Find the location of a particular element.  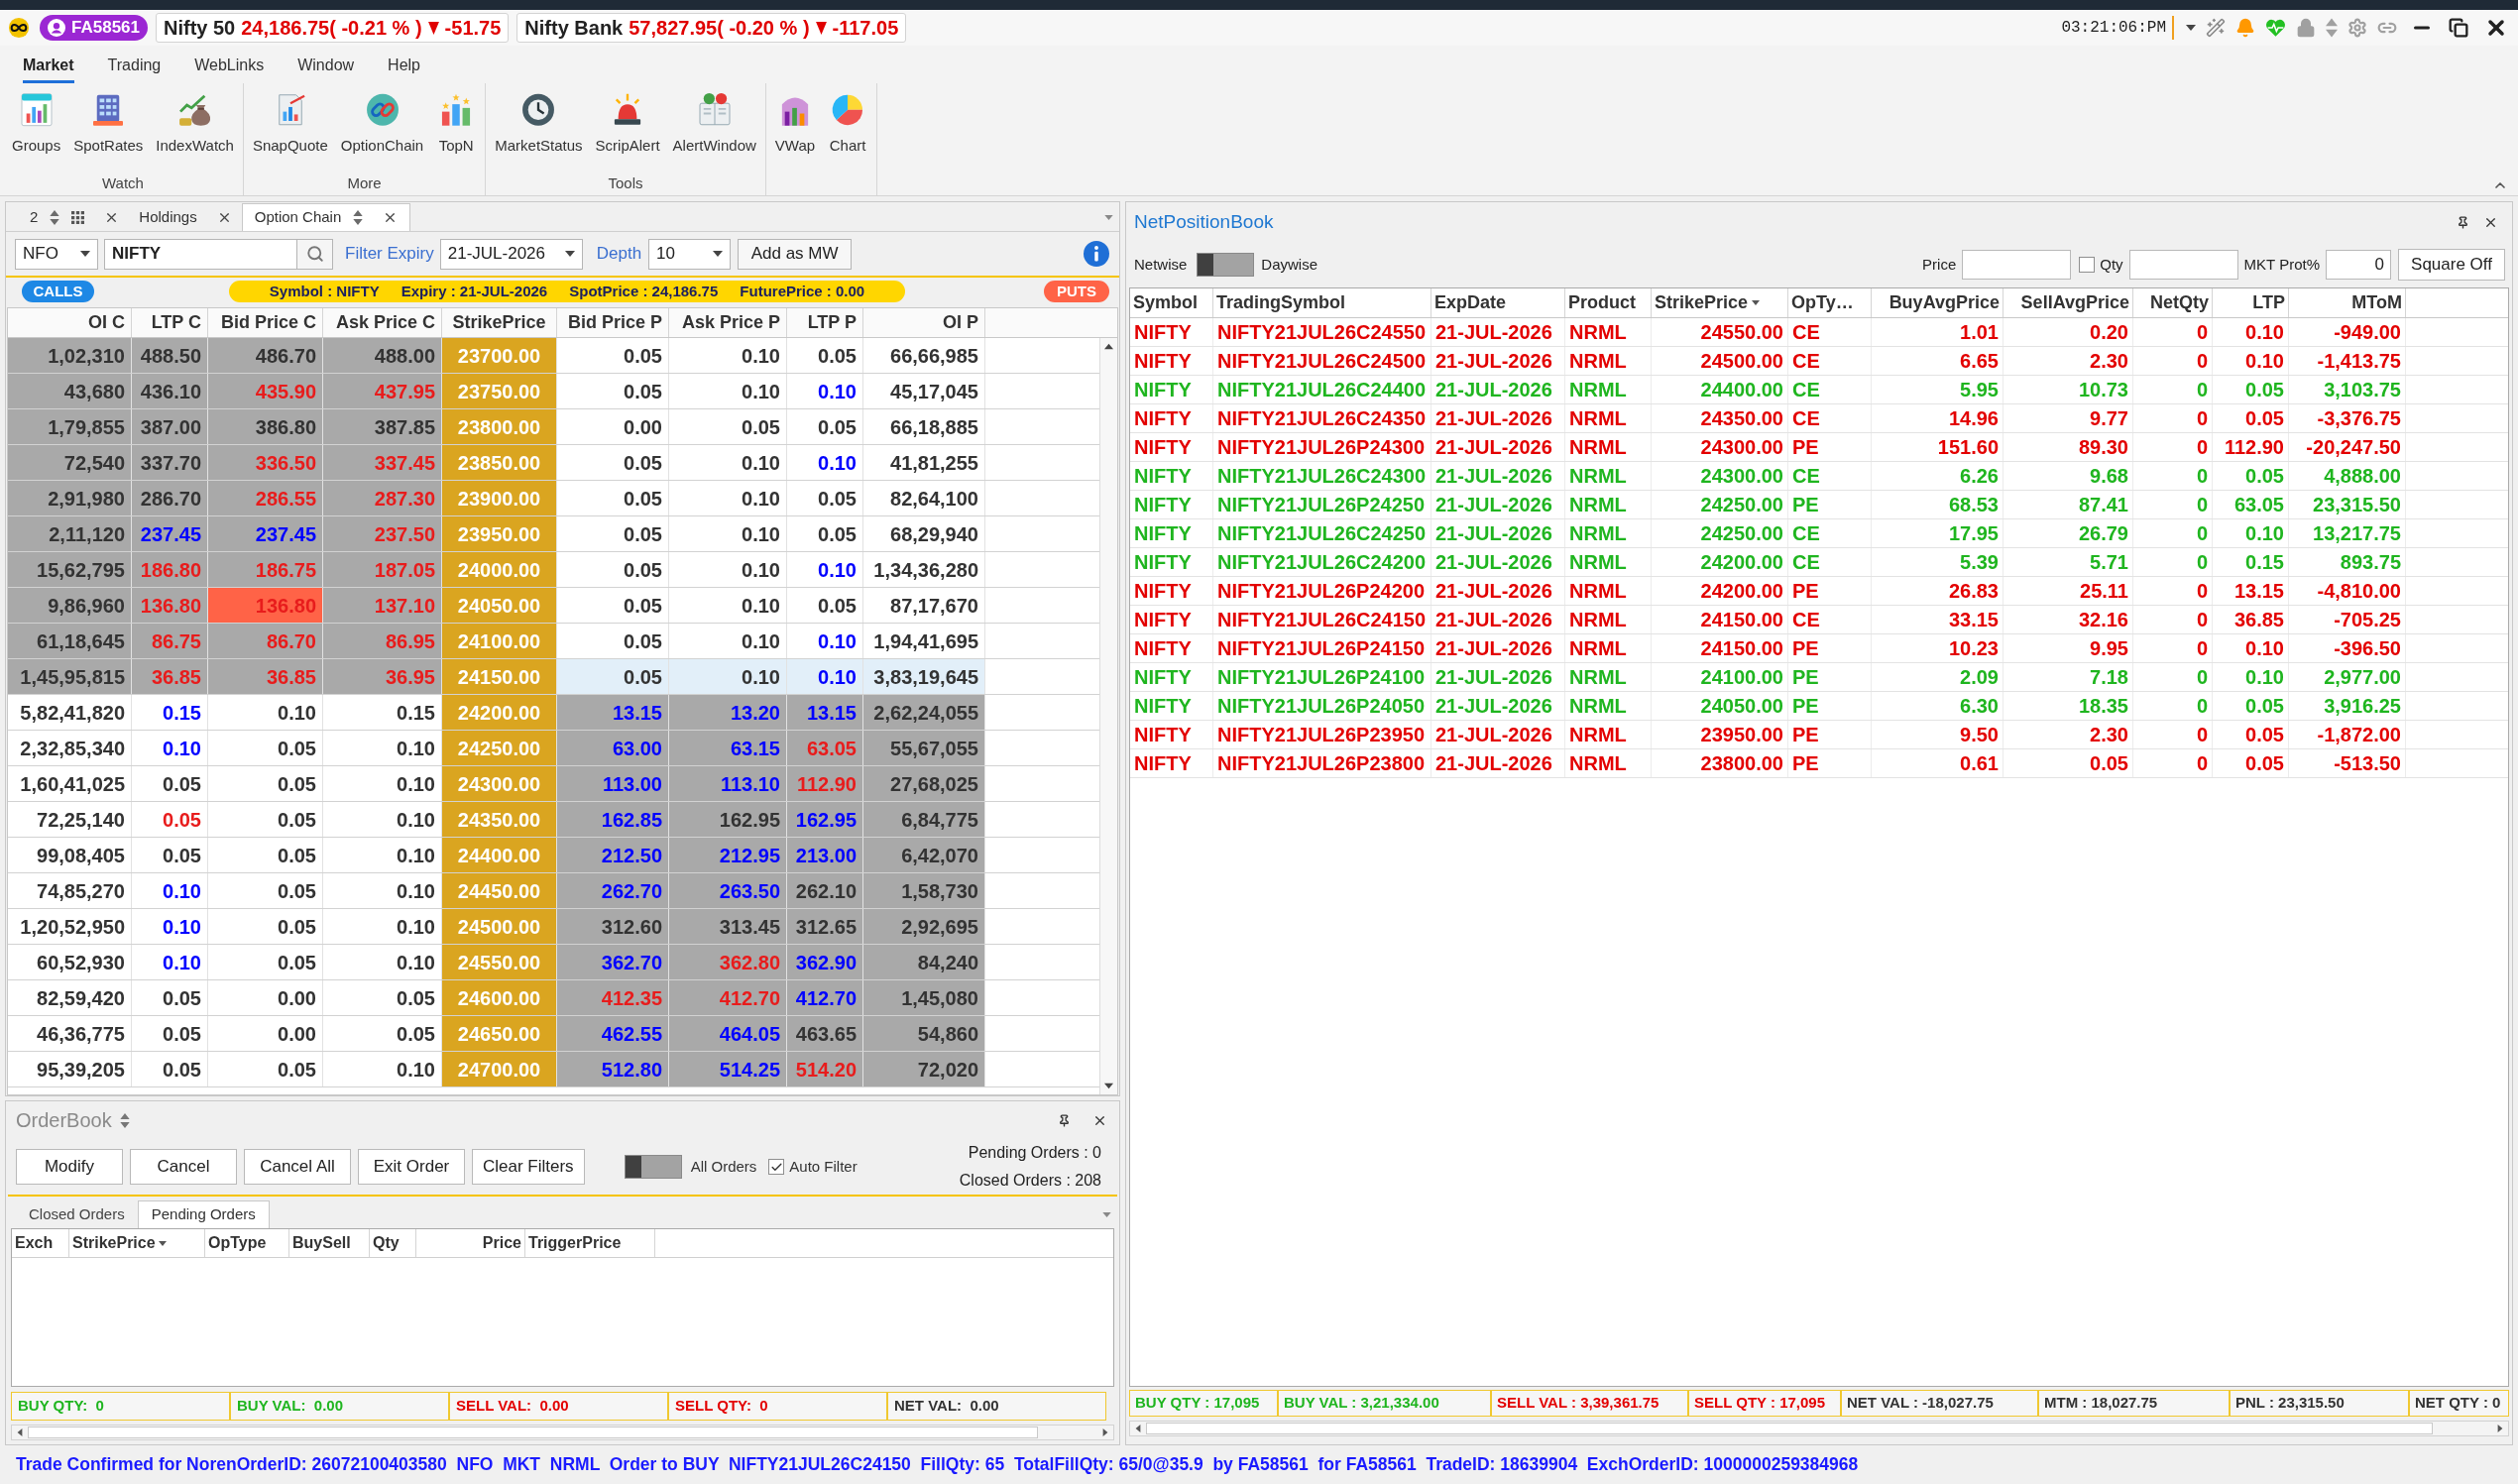

ribbon-button: SpotRates is located at coordinates (109, 124).